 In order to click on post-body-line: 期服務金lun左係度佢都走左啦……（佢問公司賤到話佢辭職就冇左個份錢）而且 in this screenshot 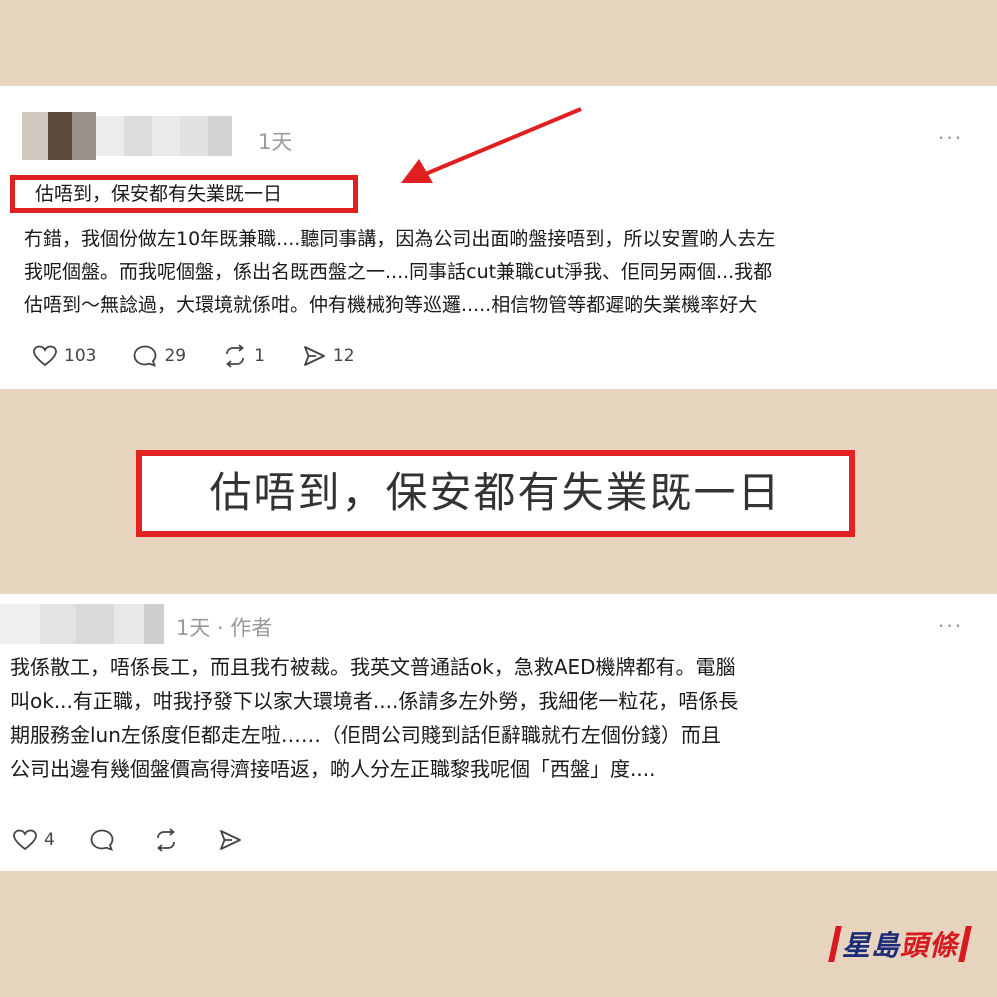, I will do `click(365, 735)`.